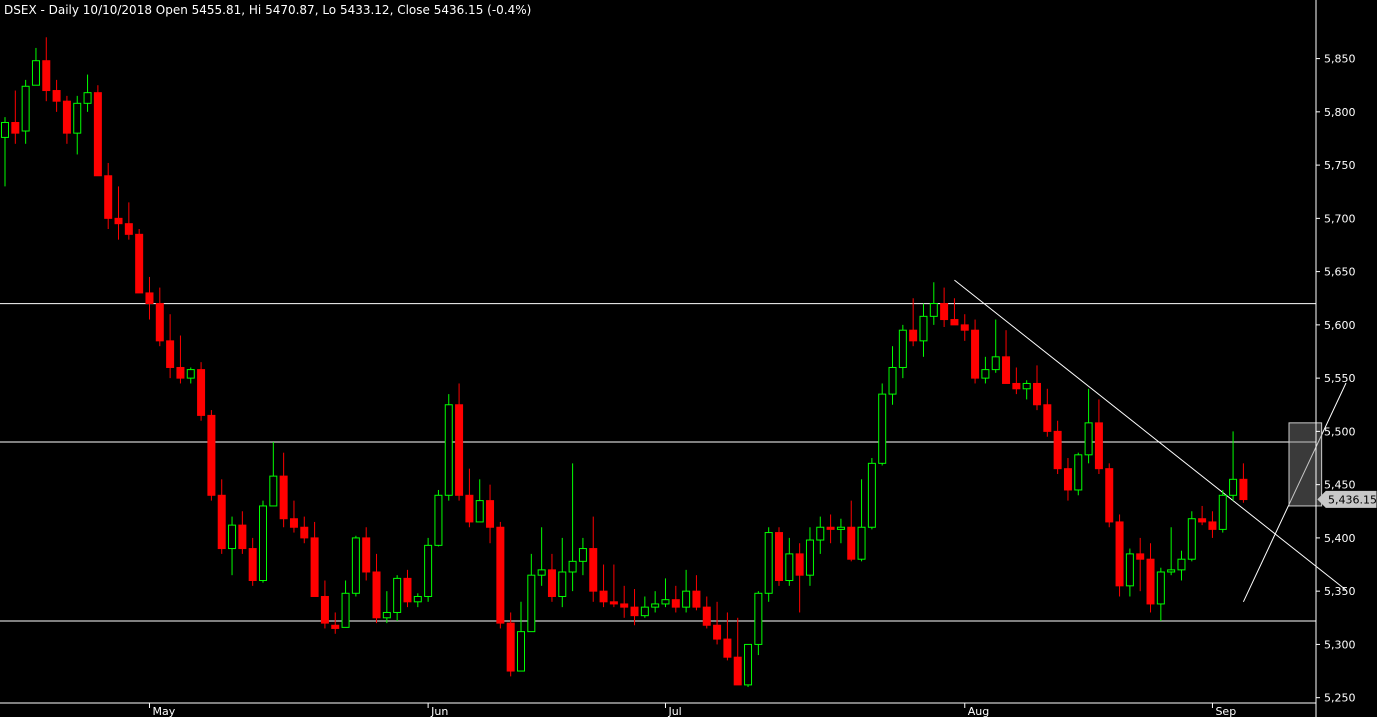 The width and height of the screenshot is (1377, 717). I want to click on x-tick-label: Sep, so click(1225, 711).